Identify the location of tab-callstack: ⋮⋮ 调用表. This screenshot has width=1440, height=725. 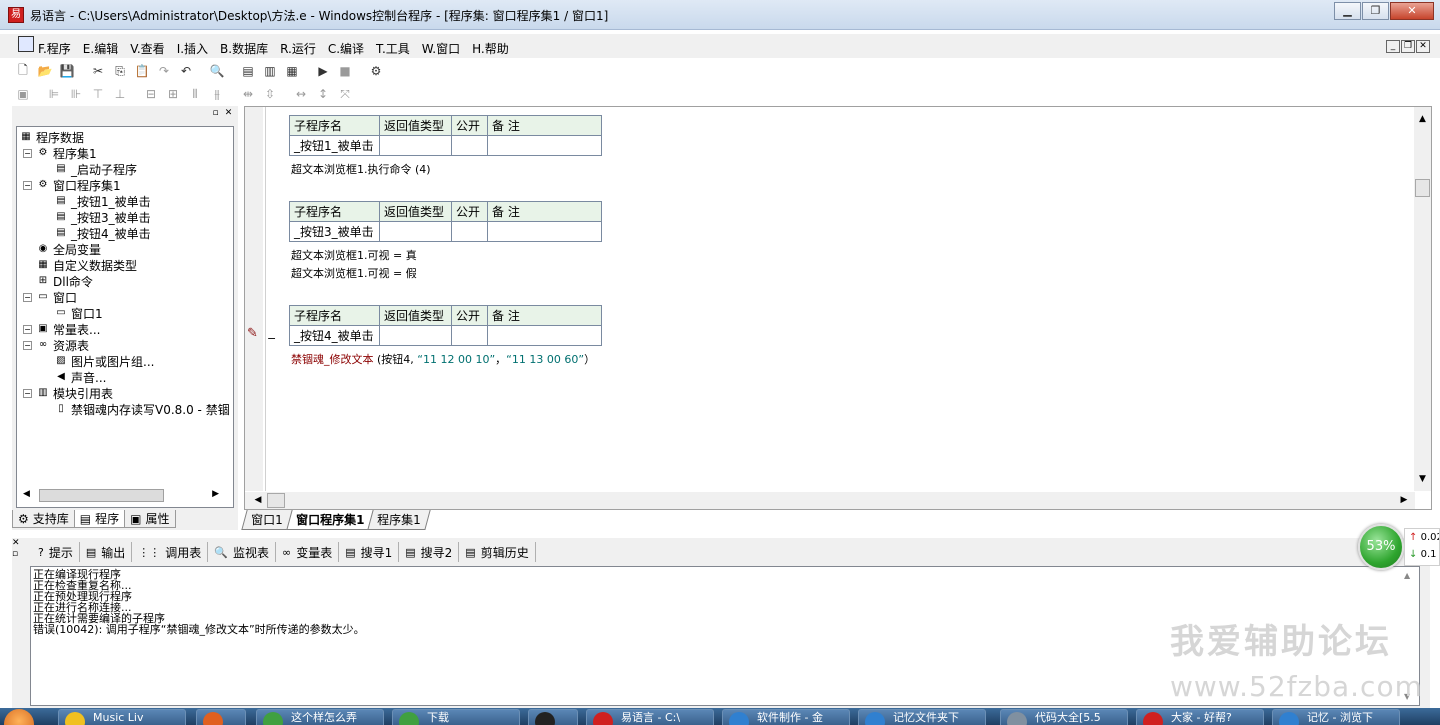
(170, 552).